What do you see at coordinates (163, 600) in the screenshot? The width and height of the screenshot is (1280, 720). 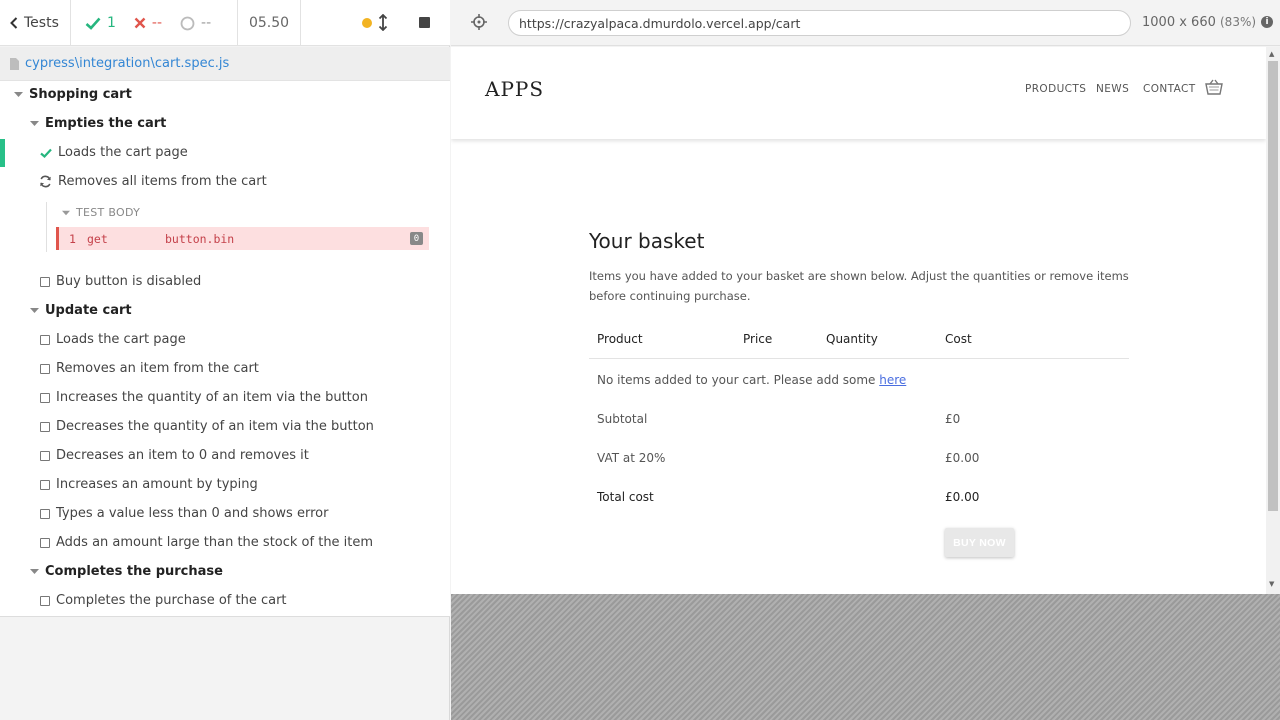 I see `test-completes-purchase: Completes the purchase of the cart` at bounding box center [163, 600].